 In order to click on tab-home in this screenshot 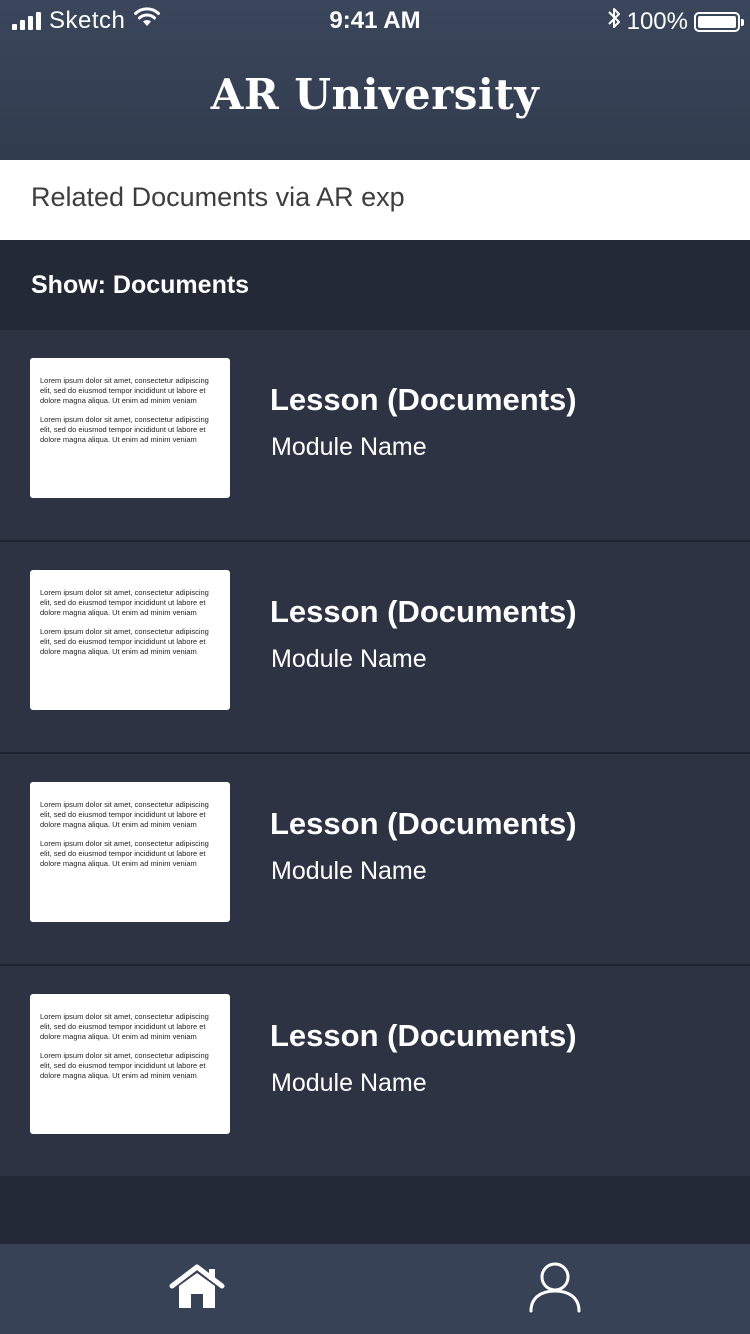, I will do `click(197, 1289)`.